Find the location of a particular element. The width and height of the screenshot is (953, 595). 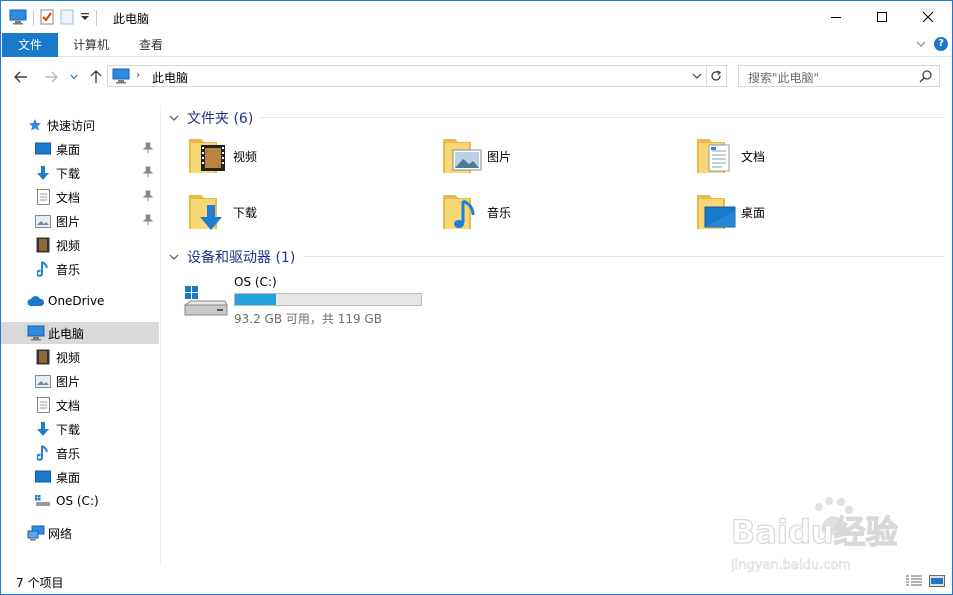

up-arrow-icon is located at coordinates (96, 76).